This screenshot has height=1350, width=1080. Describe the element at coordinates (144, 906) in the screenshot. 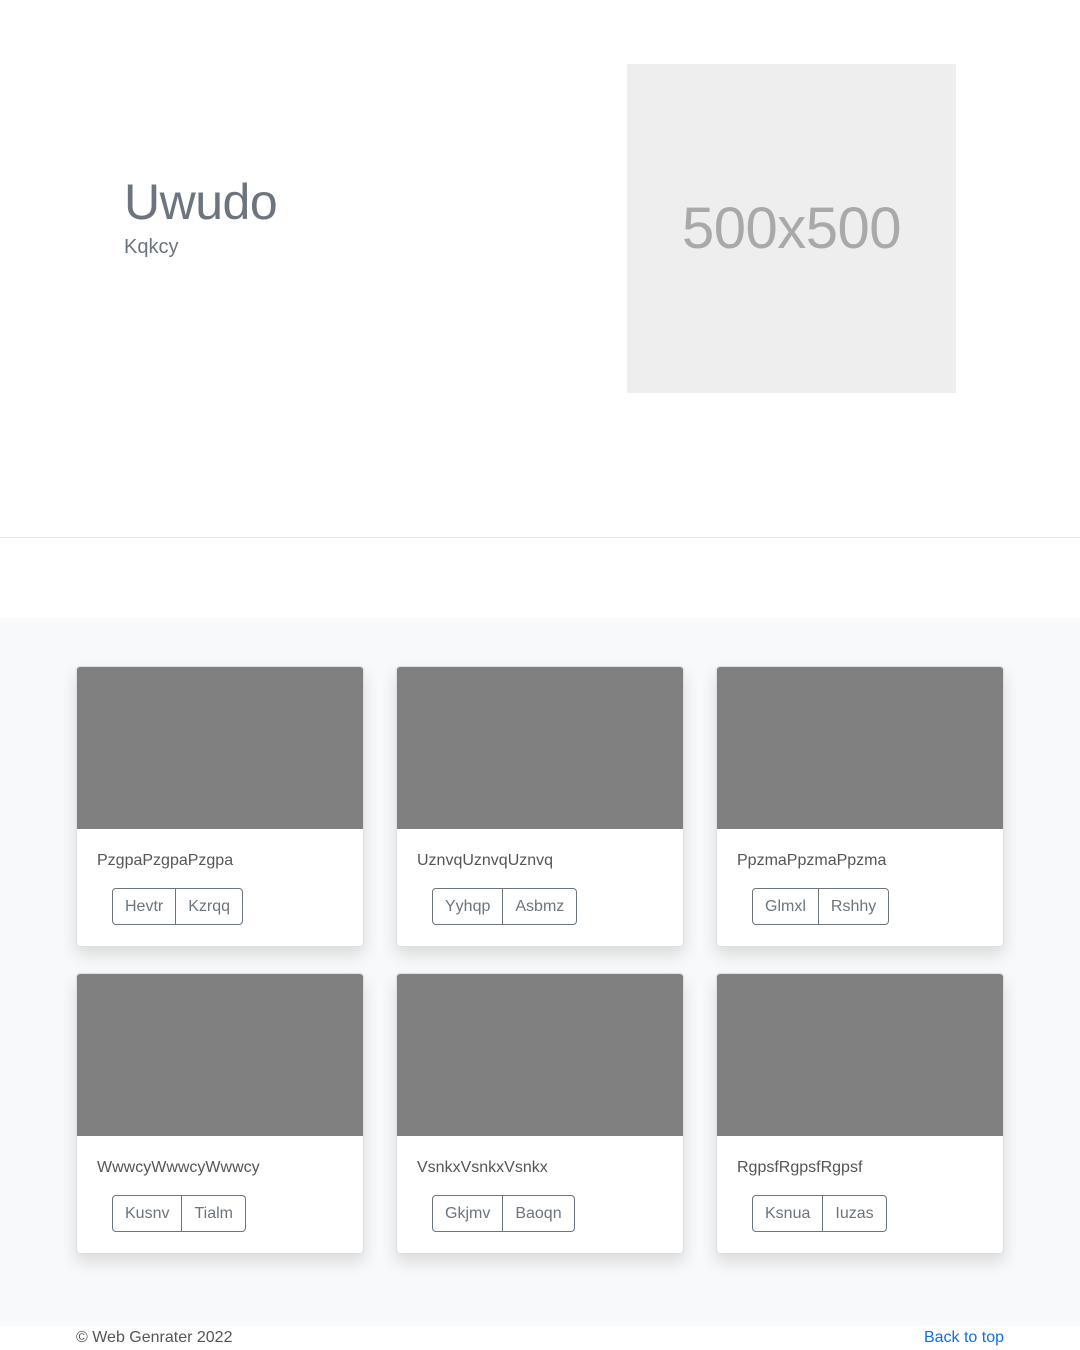

I see `card-button-primary: Hevtr` at that location.